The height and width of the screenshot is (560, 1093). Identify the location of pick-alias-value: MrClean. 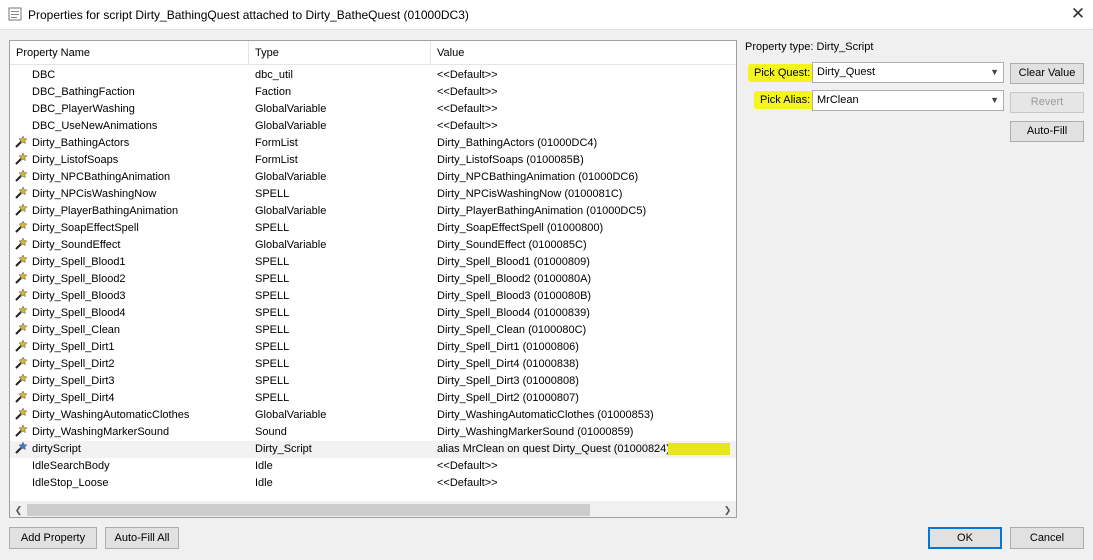
(838, 100).